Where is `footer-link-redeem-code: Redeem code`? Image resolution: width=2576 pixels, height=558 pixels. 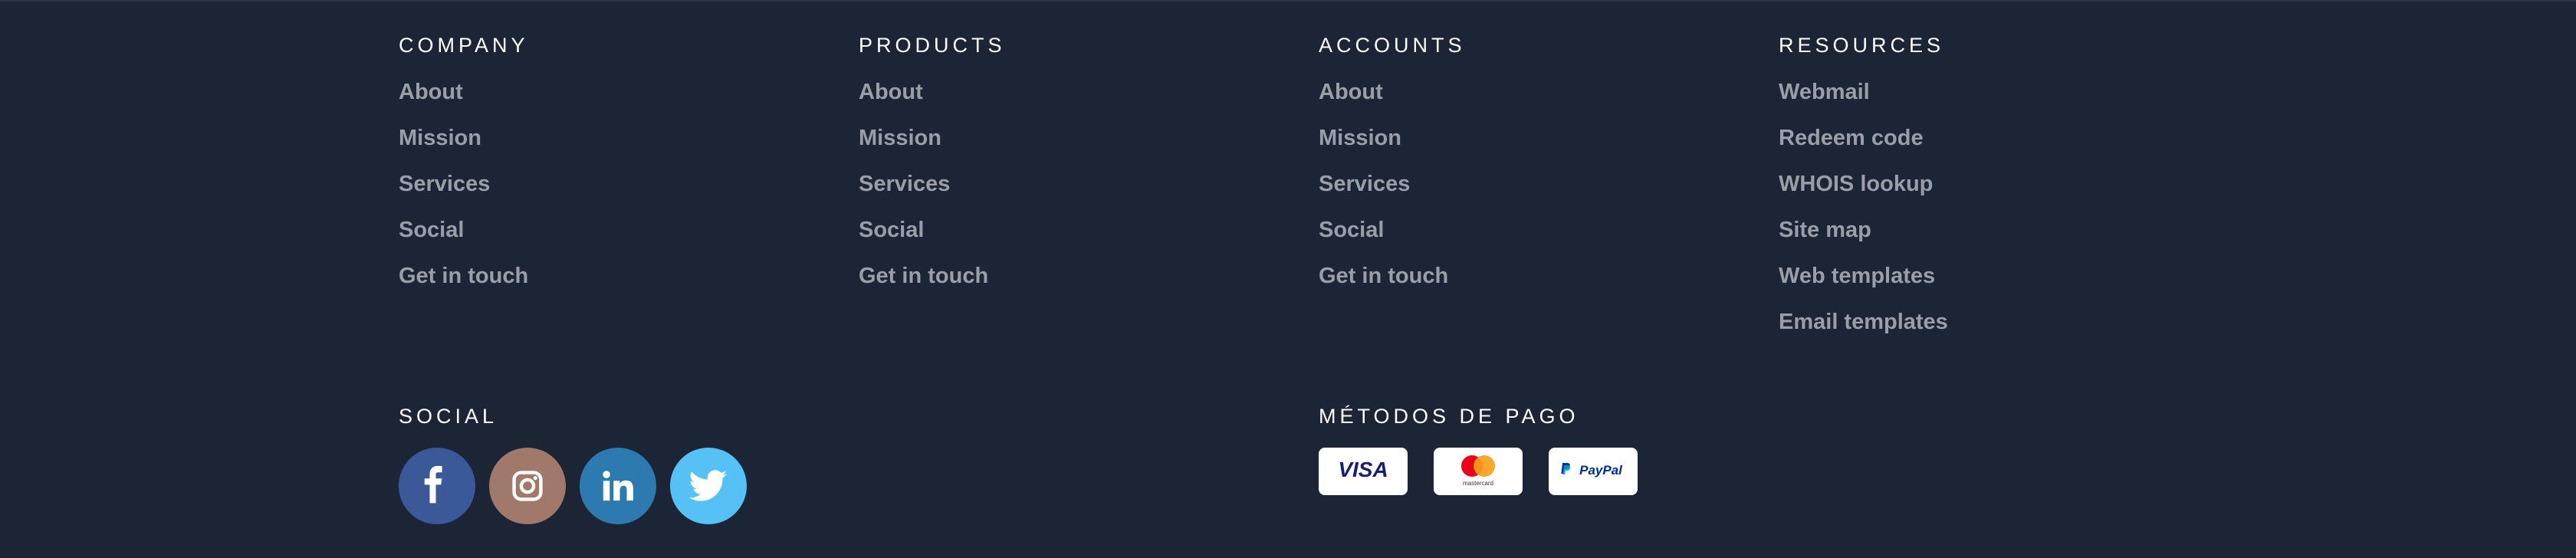 footer-link-redeem-code: Redeem code is located at coordinates (1852, 138).